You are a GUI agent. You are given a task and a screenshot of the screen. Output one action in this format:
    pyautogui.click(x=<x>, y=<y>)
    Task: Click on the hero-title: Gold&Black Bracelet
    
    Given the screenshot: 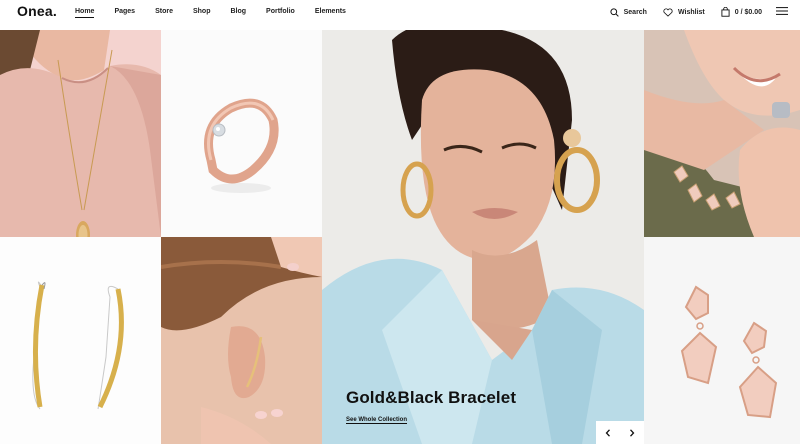 What is the action you would take?
    pyautogui.click(x=431, y=397)
    